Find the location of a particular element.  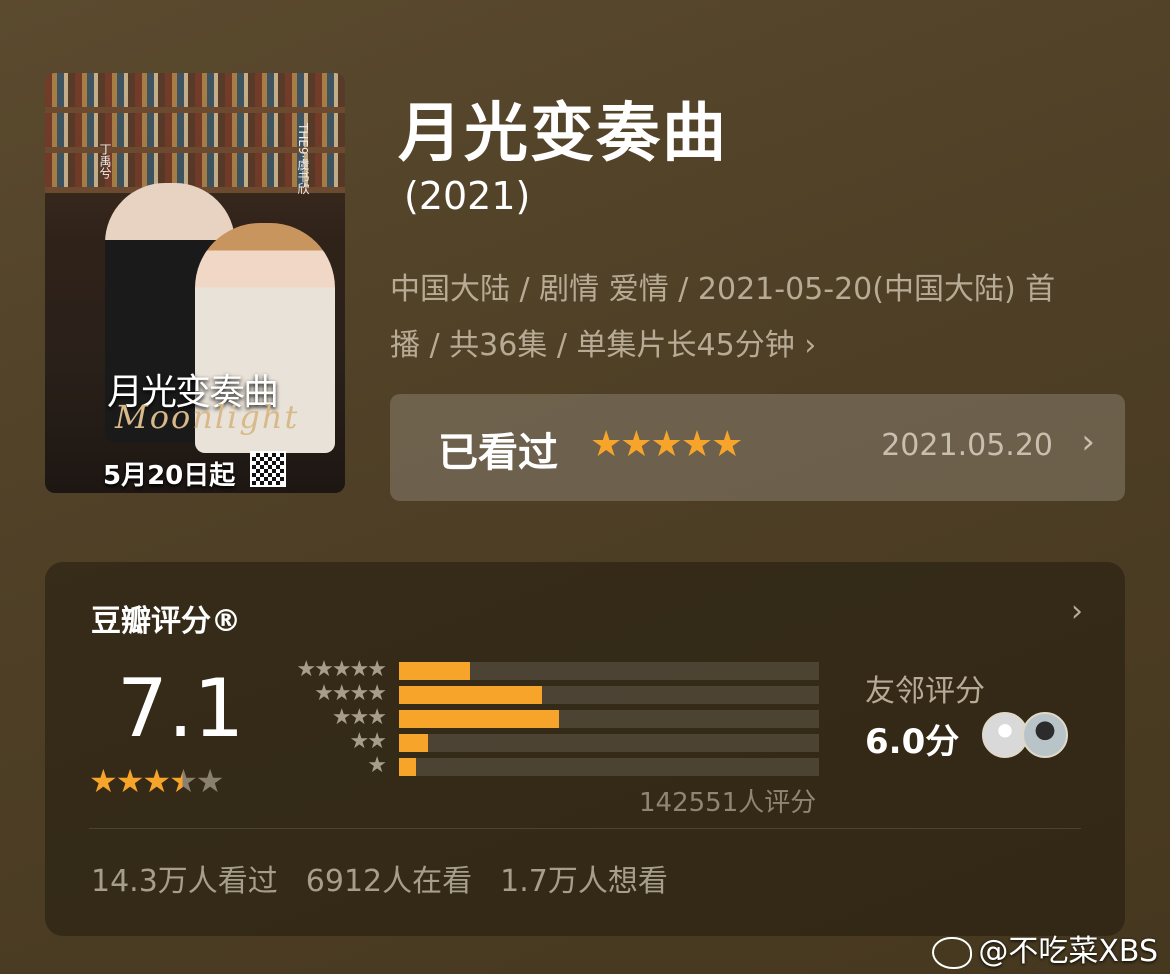

douban-score: 7.1 is located at coordinates (181, 708).